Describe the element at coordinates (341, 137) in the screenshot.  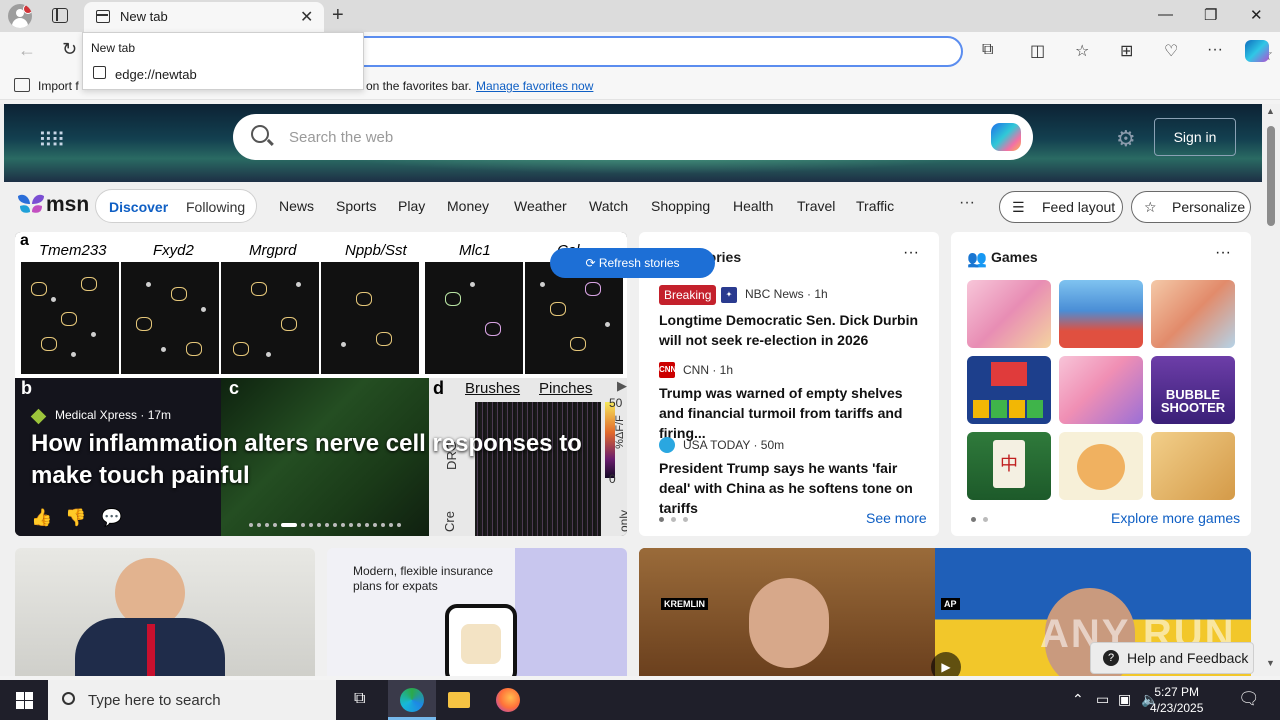
I see `search-input: Search the web` at that location.